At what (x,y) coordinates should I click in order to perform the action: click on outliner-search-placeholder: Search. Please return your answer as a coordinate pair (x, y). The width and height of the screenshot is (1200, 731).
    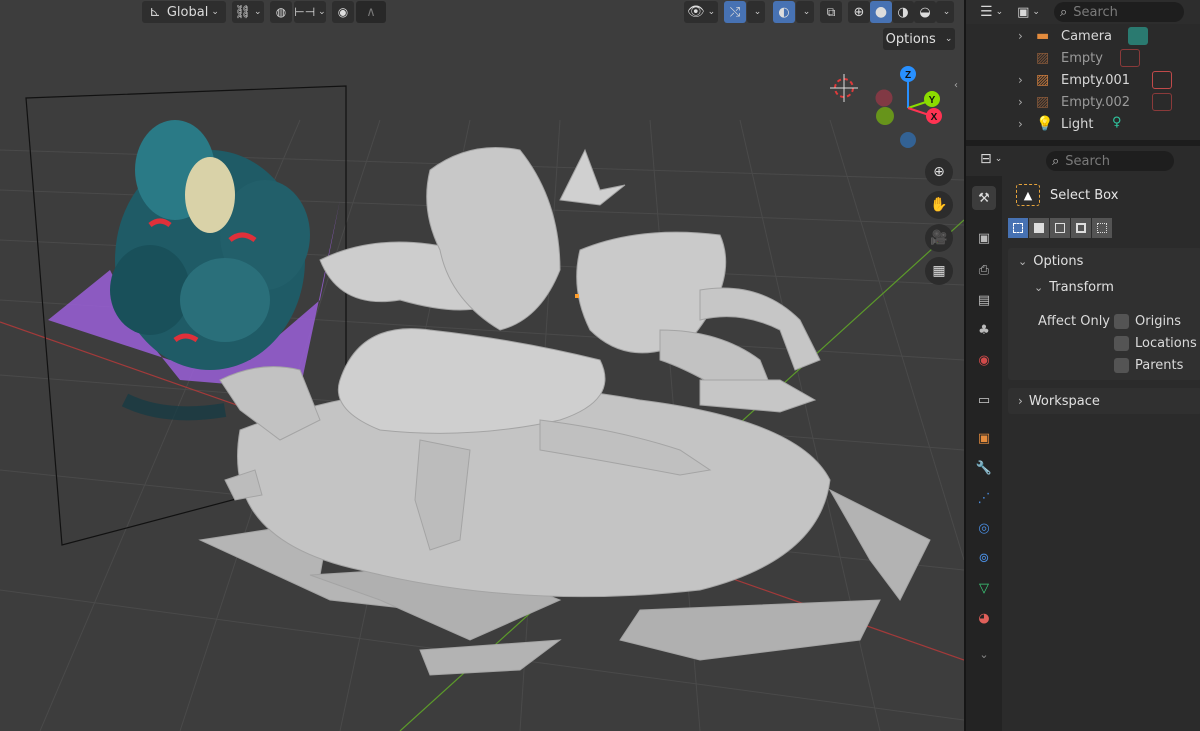
    Looking at the image, I should click on (1095, 12).